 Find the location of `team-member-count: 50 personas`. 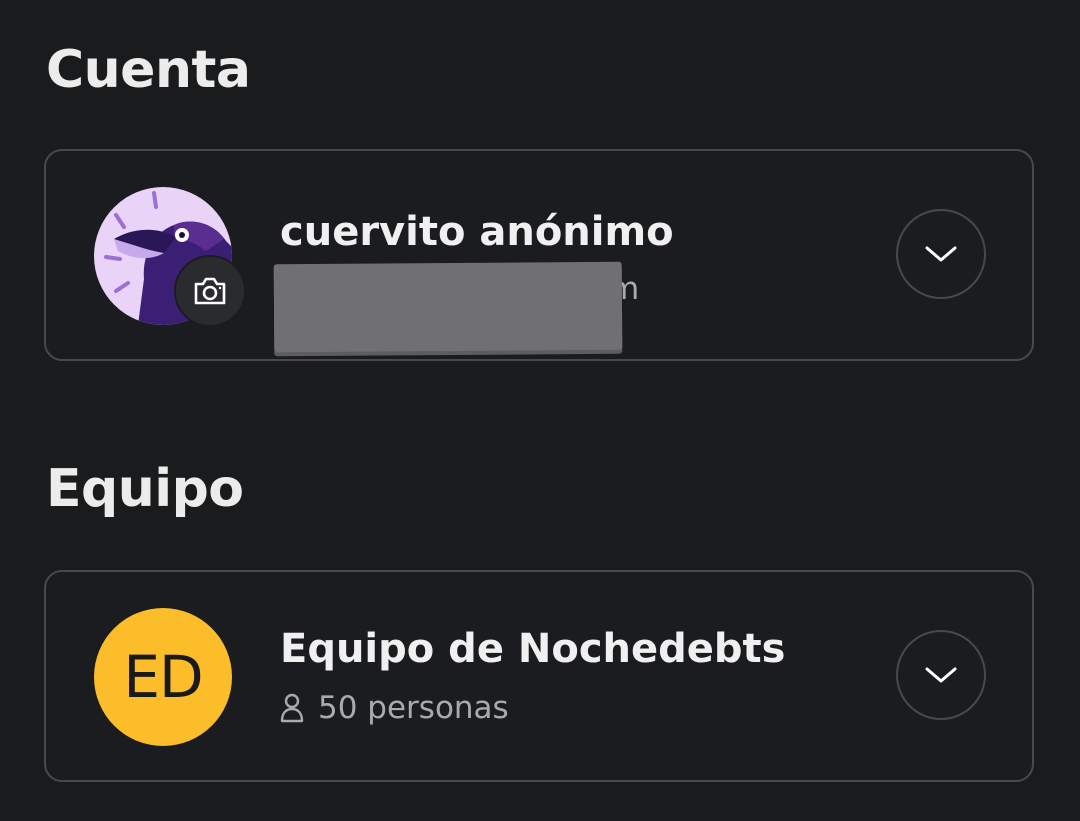

team-member-count: 50 personas is located at coordinates (394, 708).